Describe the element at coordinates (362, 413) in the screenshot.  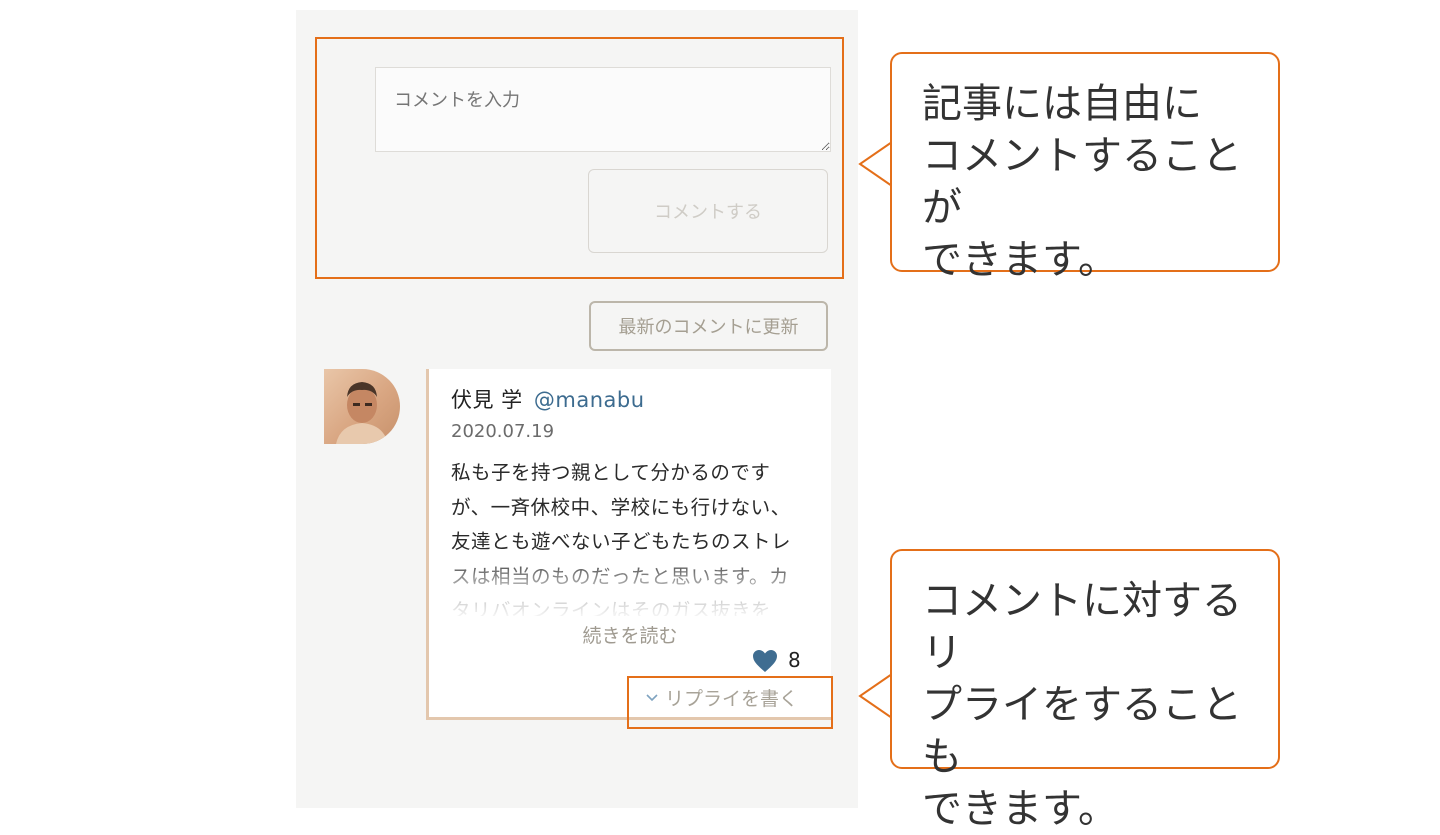
I see `avatar-photo` at that location.